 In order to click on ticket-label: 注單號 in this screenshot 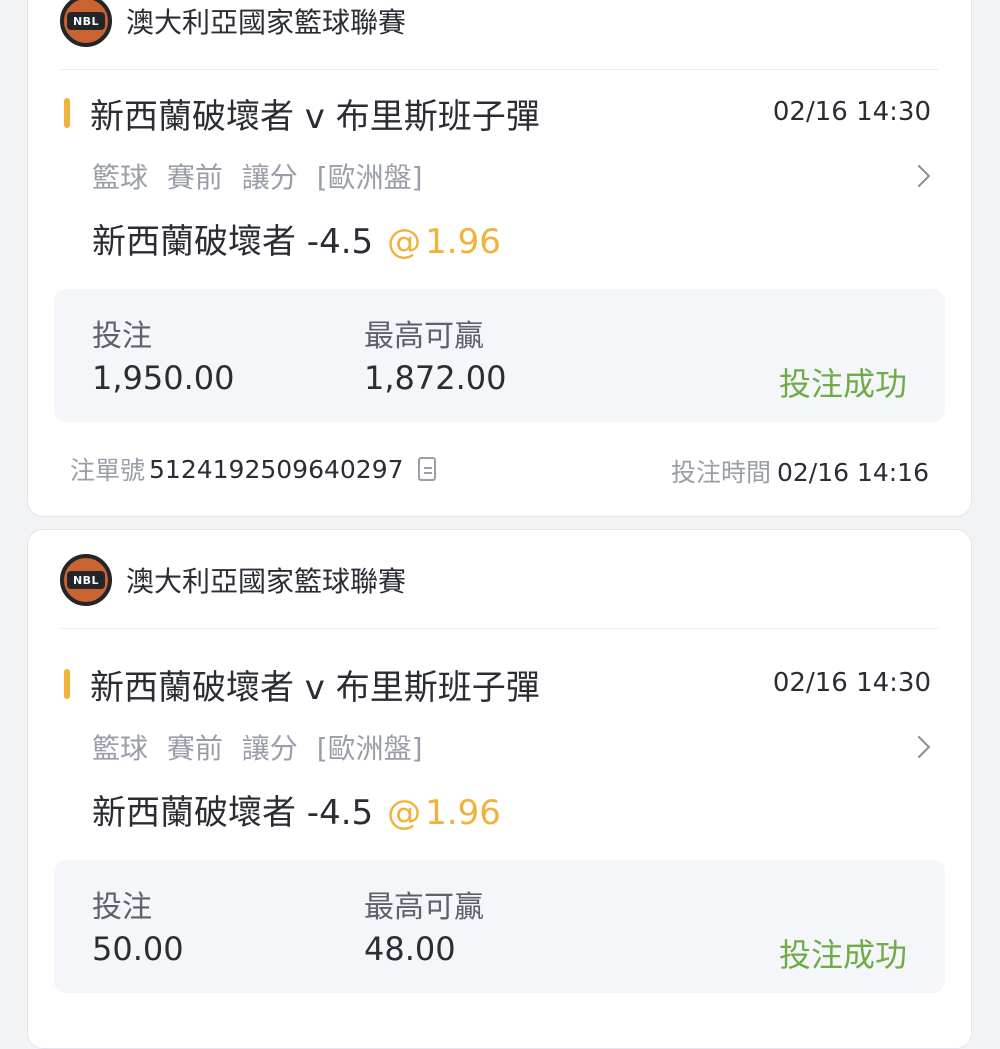, I will do `click(108, 470)`.